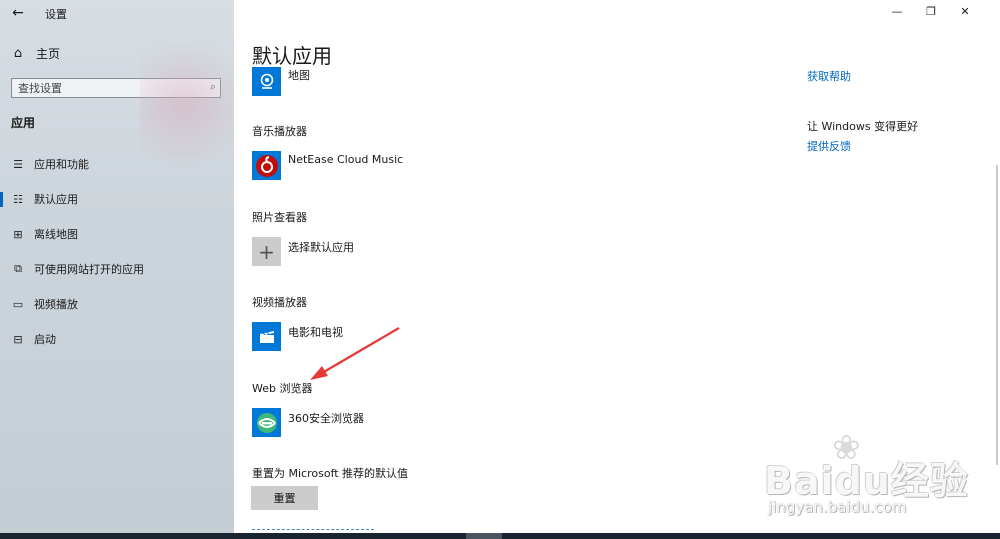  I want to click on improve-windows-text: 让 Windows 变得更好, so click(863, 126).